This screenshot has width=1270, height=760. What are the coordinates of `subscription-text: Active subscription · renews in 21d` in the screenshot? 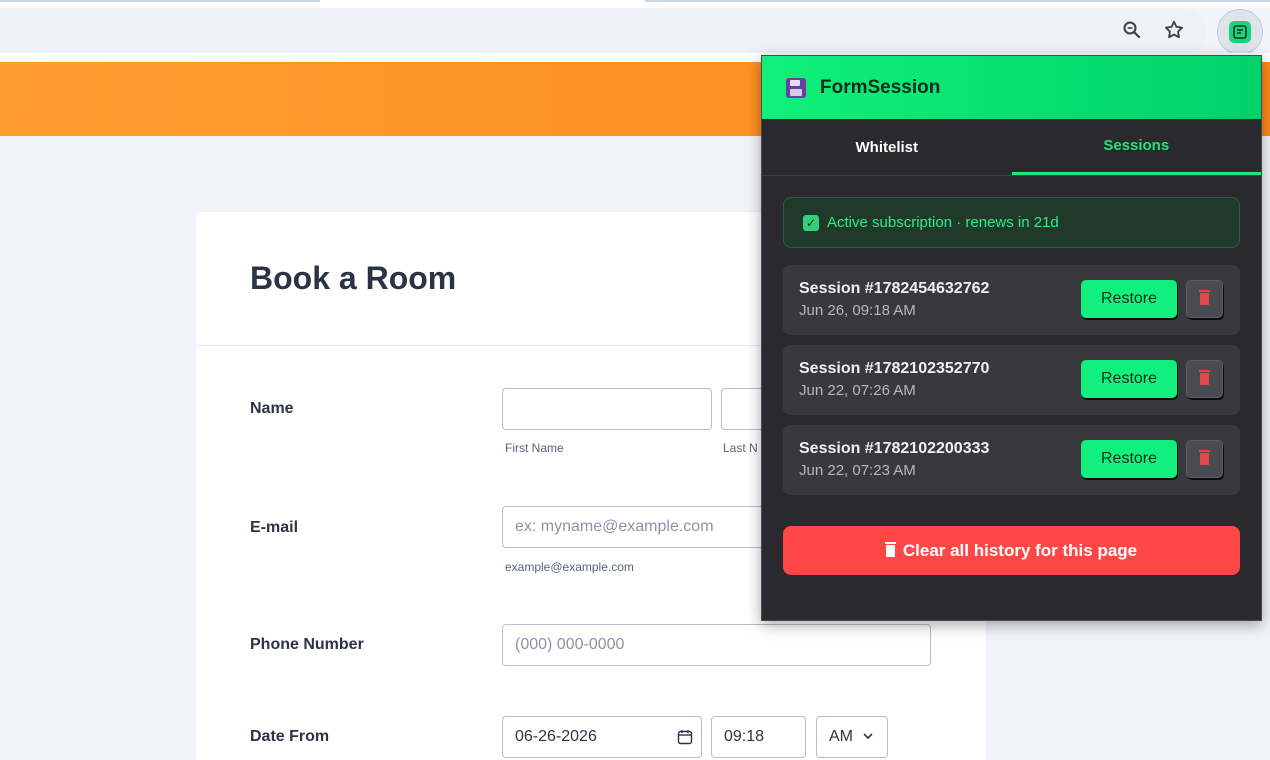 It's located at (943, 222).